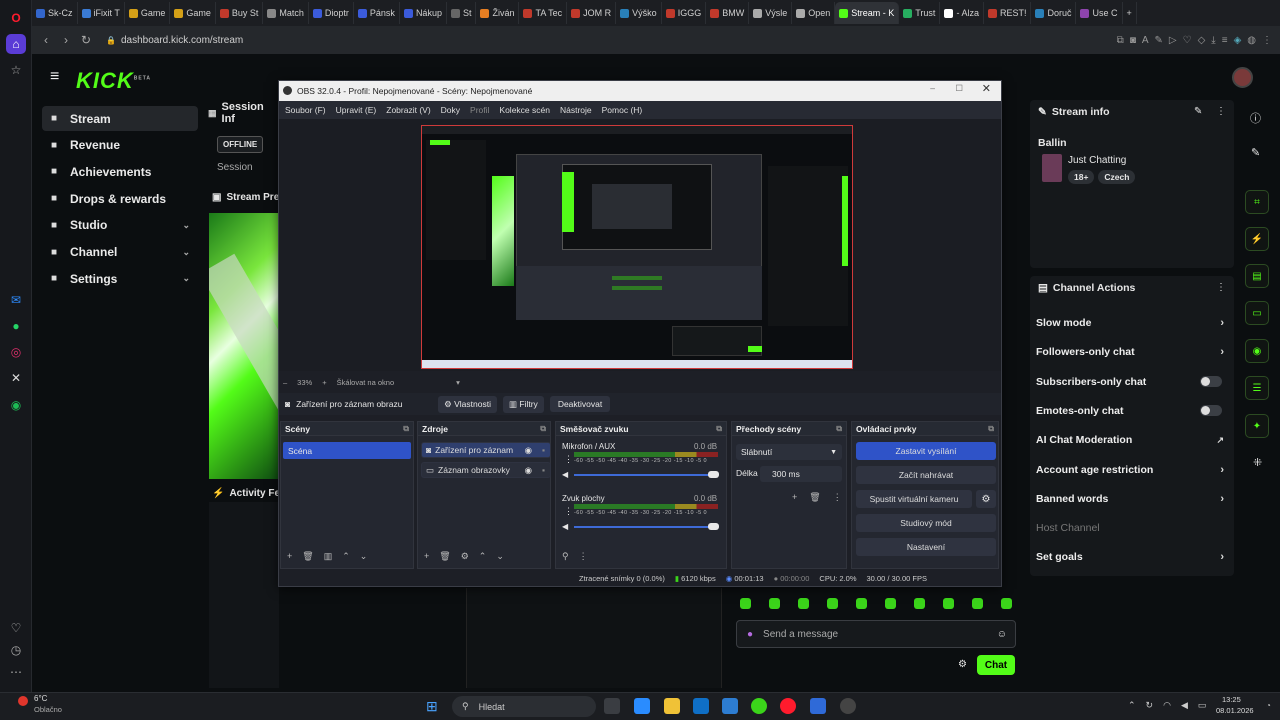 Image resolution: width=1280 pixels, height=720 pixels. Describe the element at coordinates (479, 110) in the screenshot. I see `obs-menu-item: Profil` at that location.